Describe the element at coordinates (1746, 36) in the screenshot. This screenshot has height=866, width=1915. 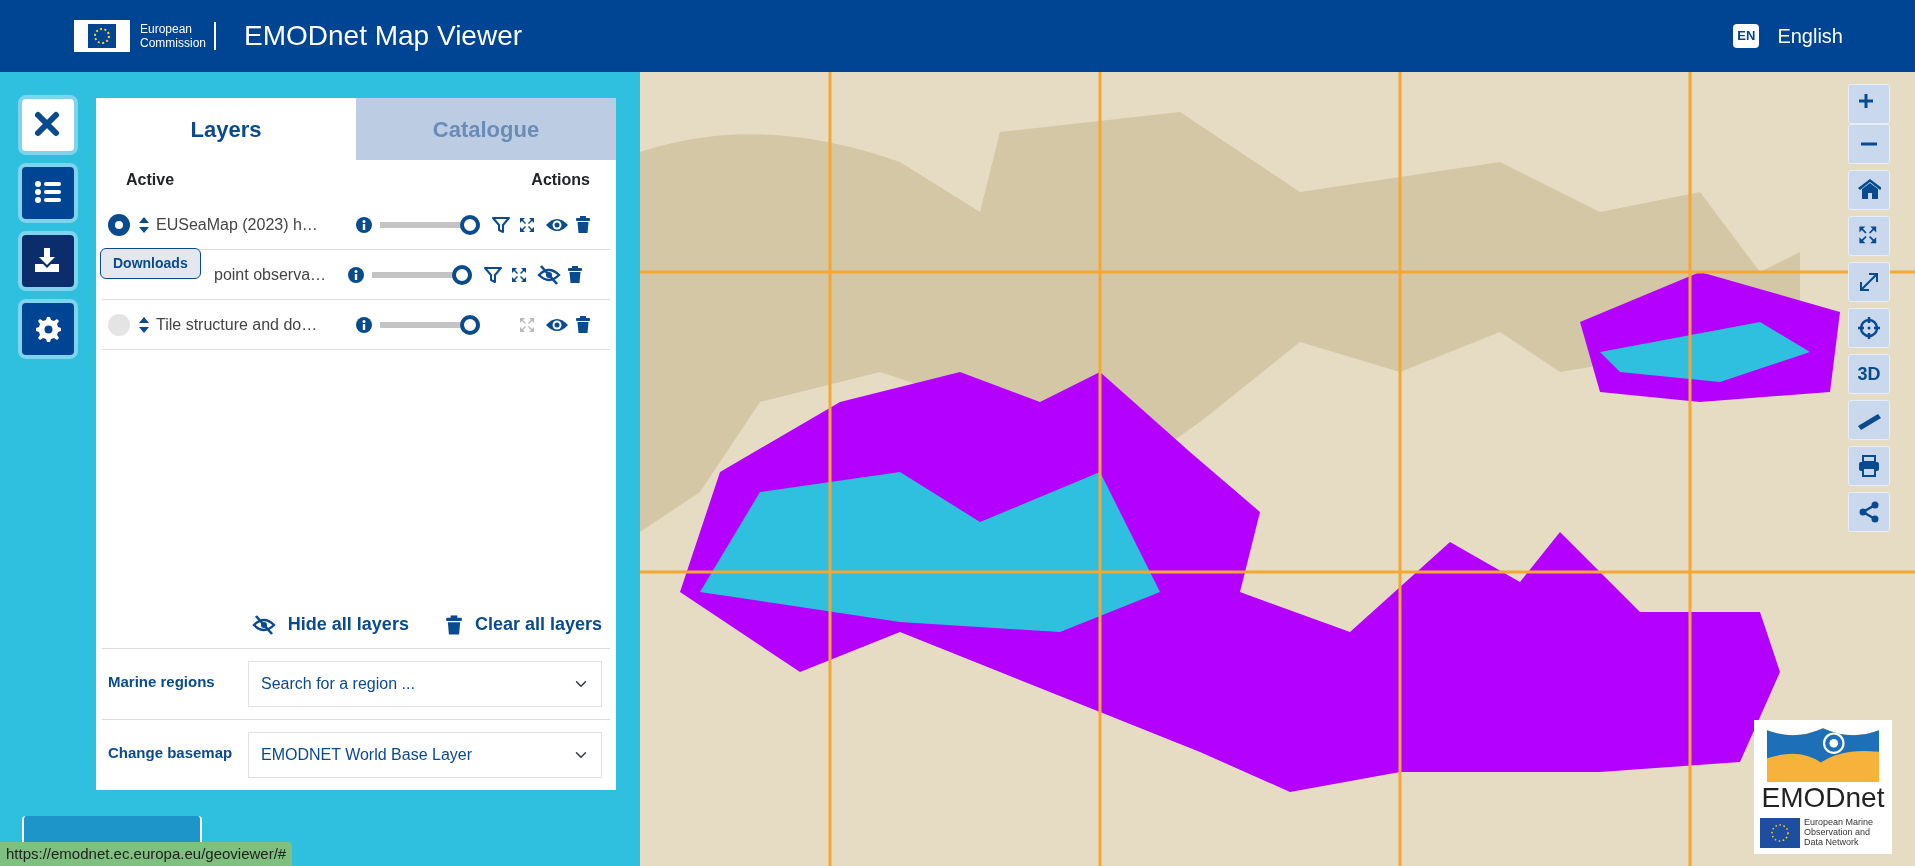
I see `language-code-badge: EN` at that location.